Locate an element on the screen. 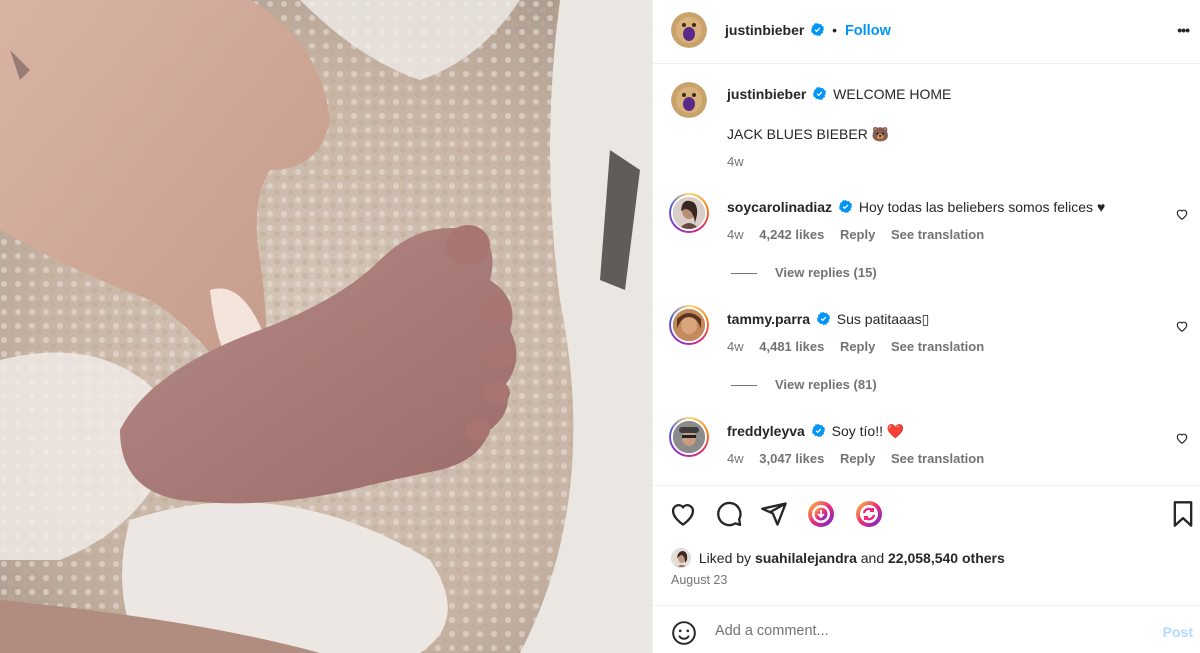  caption-username: justinbieber is located at coordinates (766, 94).